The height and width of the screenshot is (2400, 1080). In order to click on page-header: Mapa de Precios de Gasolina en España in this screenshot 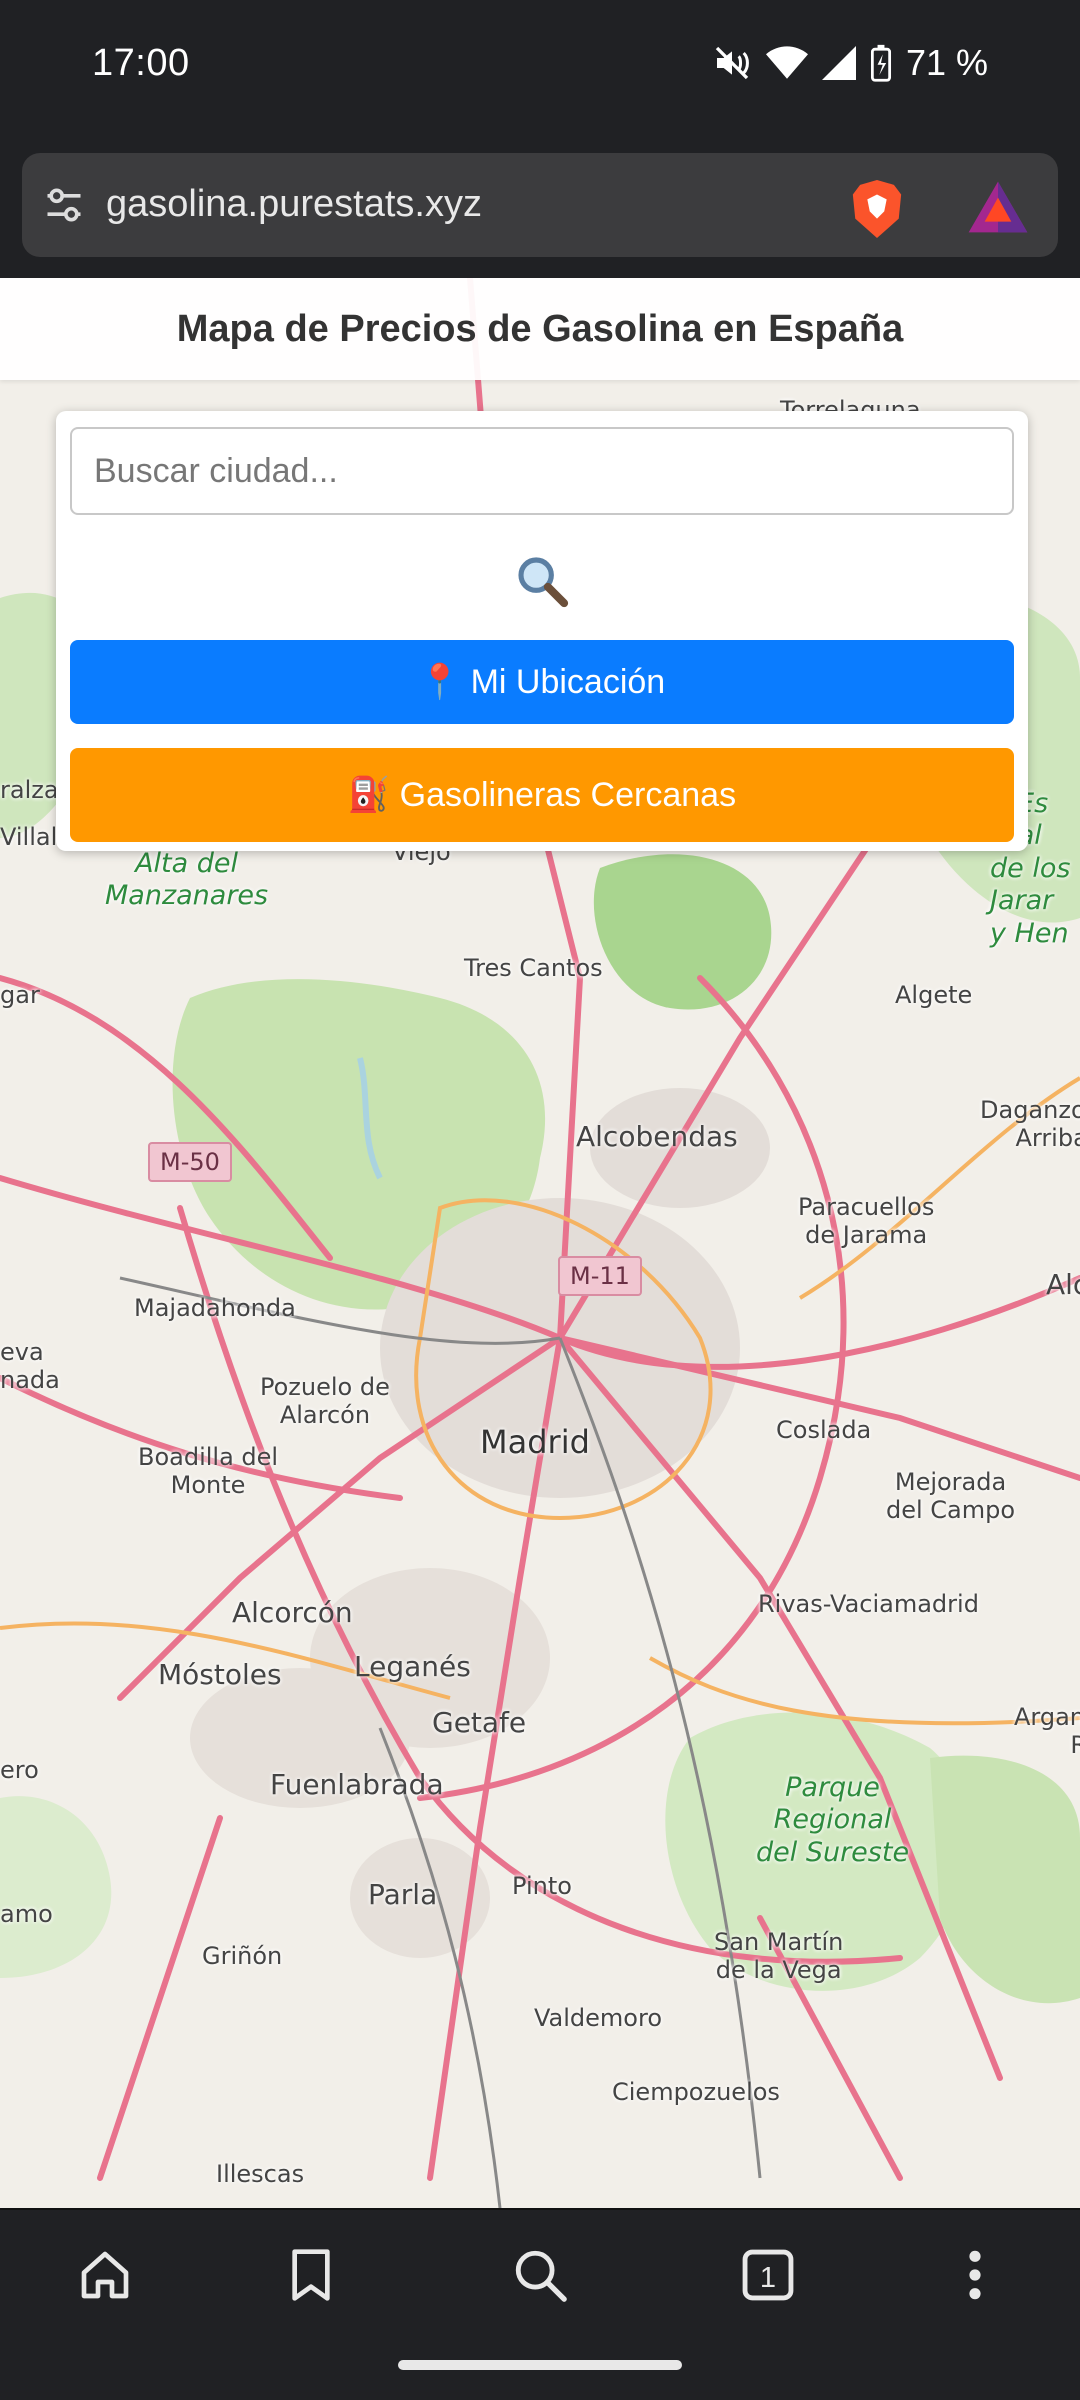, I will do `click(540, 329)`.